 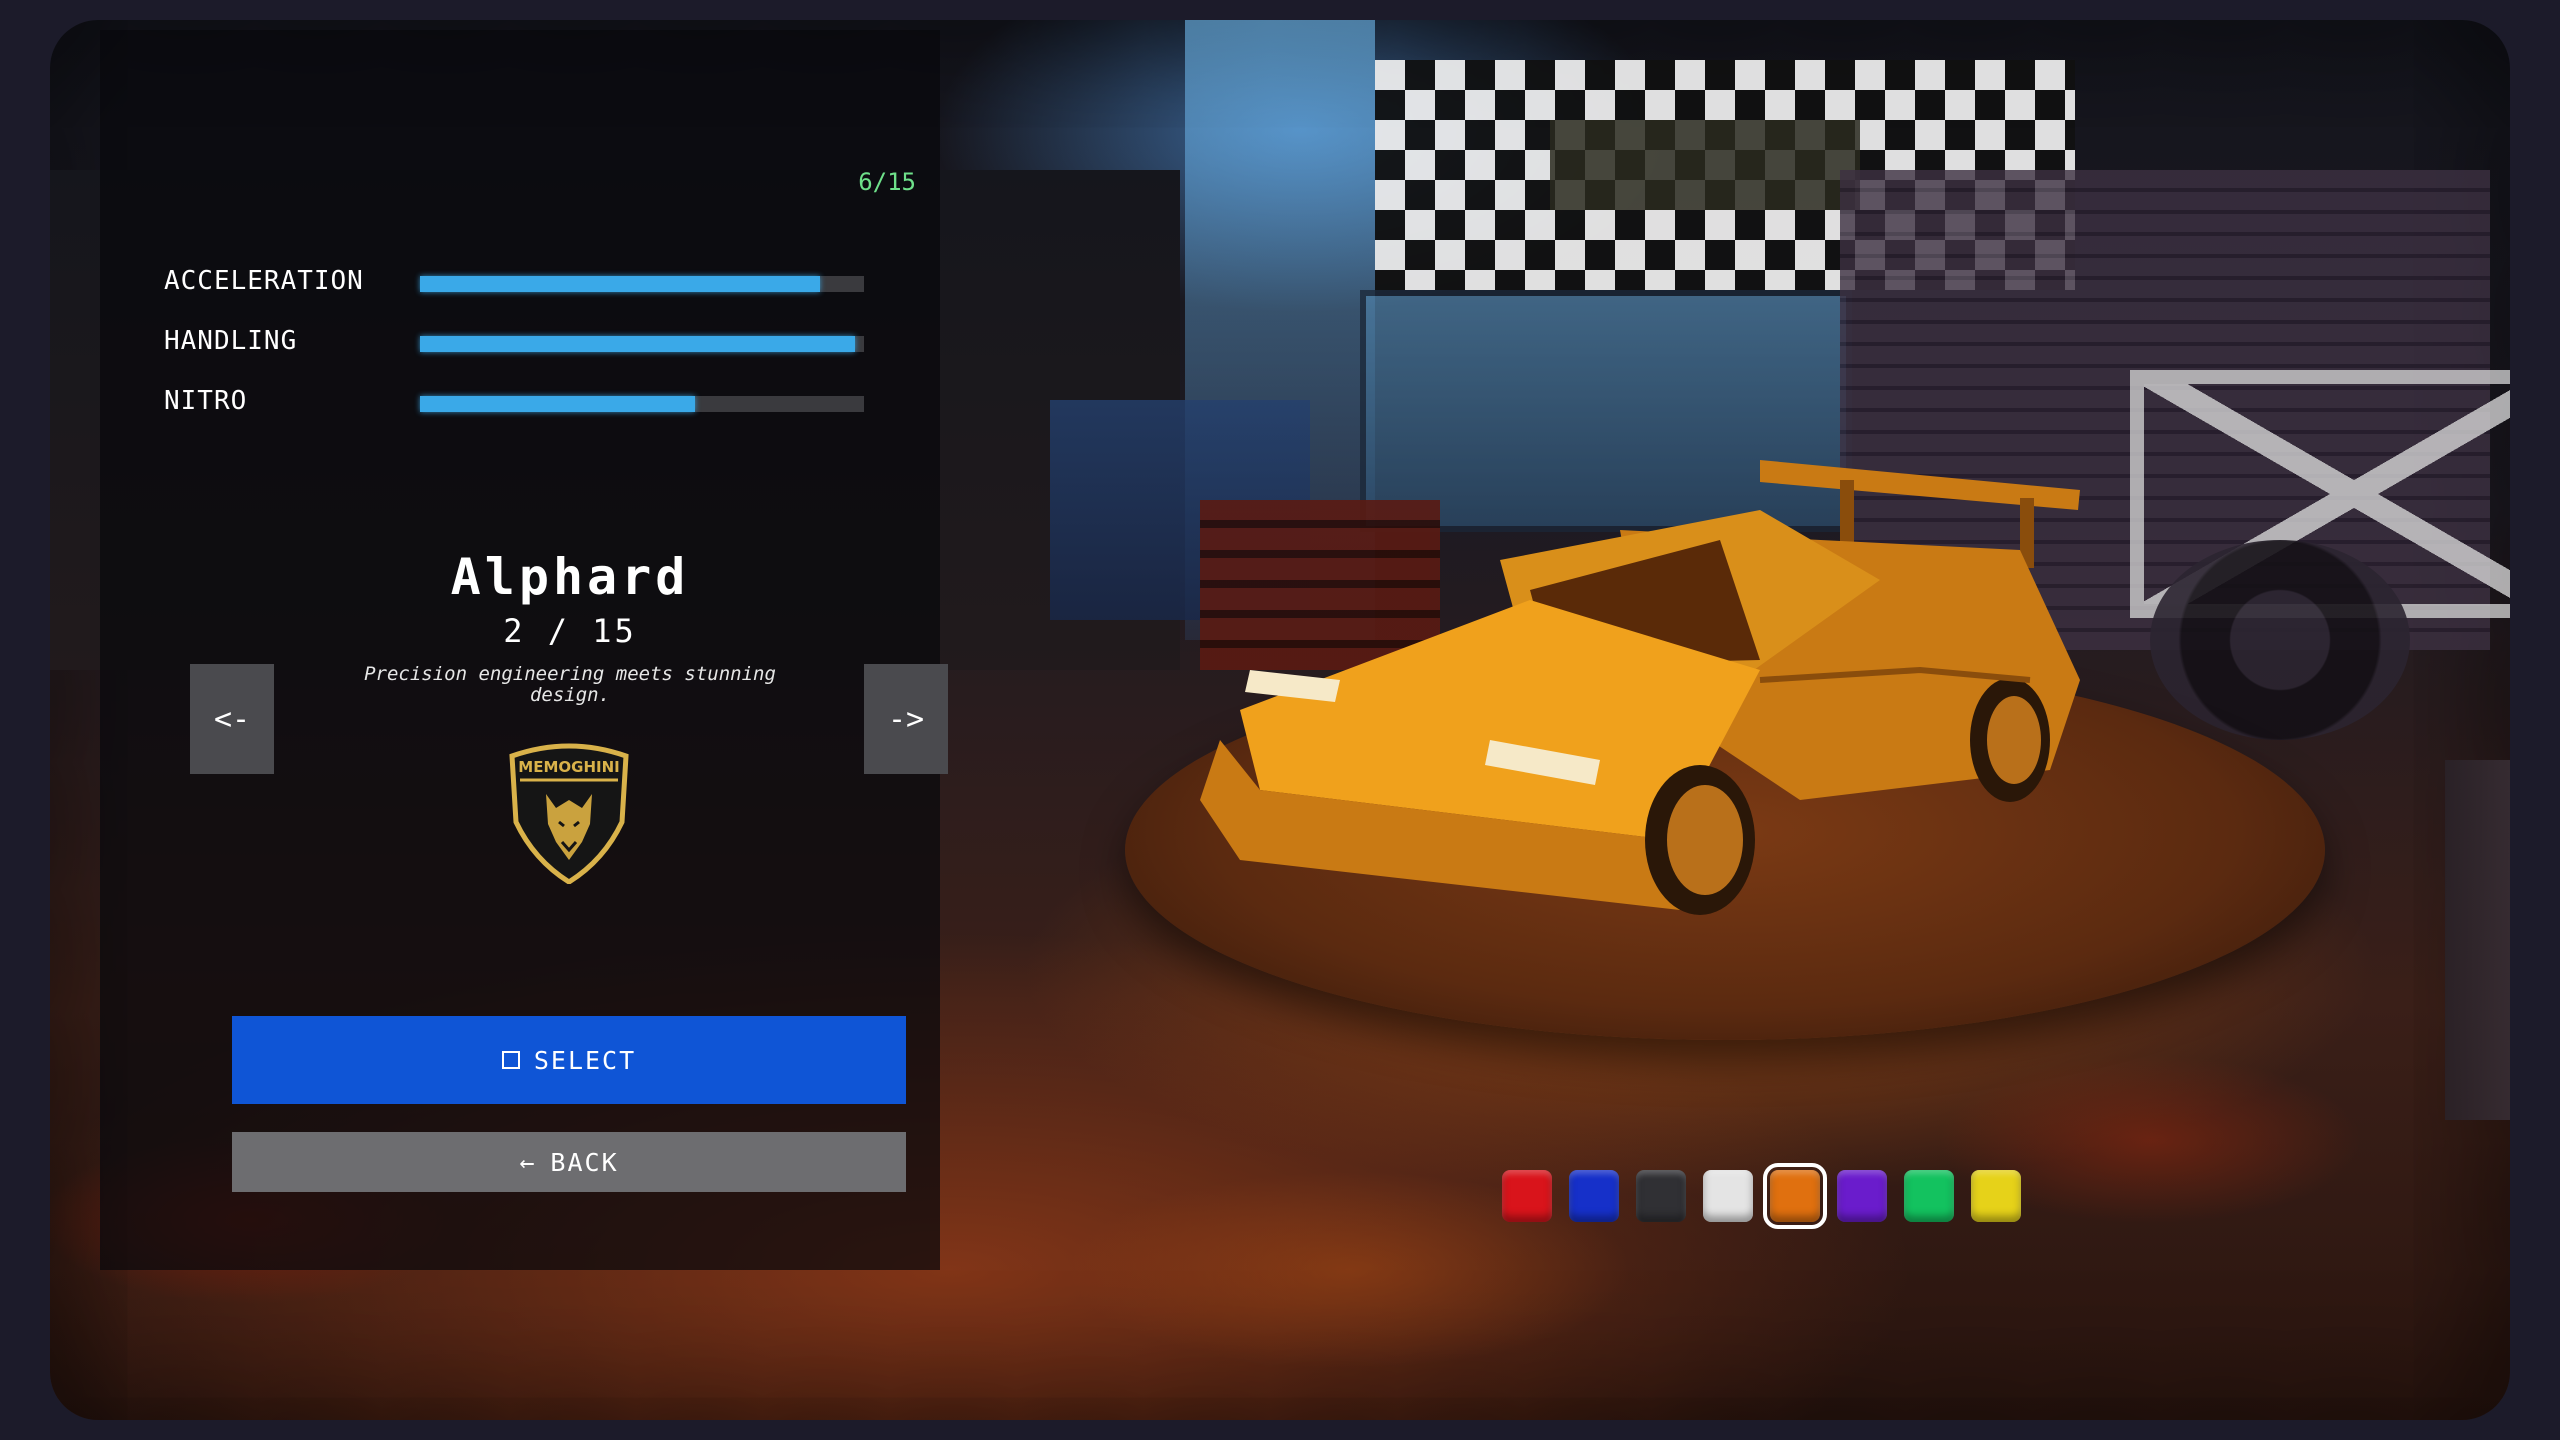 What do you see at coordinates (528, 1162) in the screenshot?
I see `arrow-left-icon: ←` at bounding box center [528, 1162].